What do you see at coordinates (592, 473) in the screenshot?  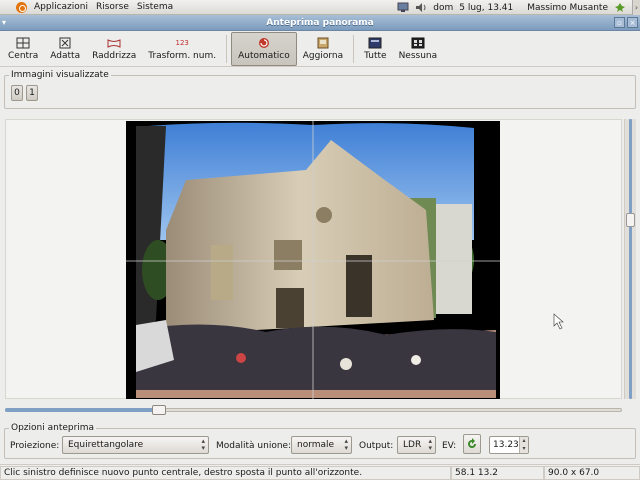 I see `status-field-of-view: 90.0 x 67.0` at bounding box center [592, 473].